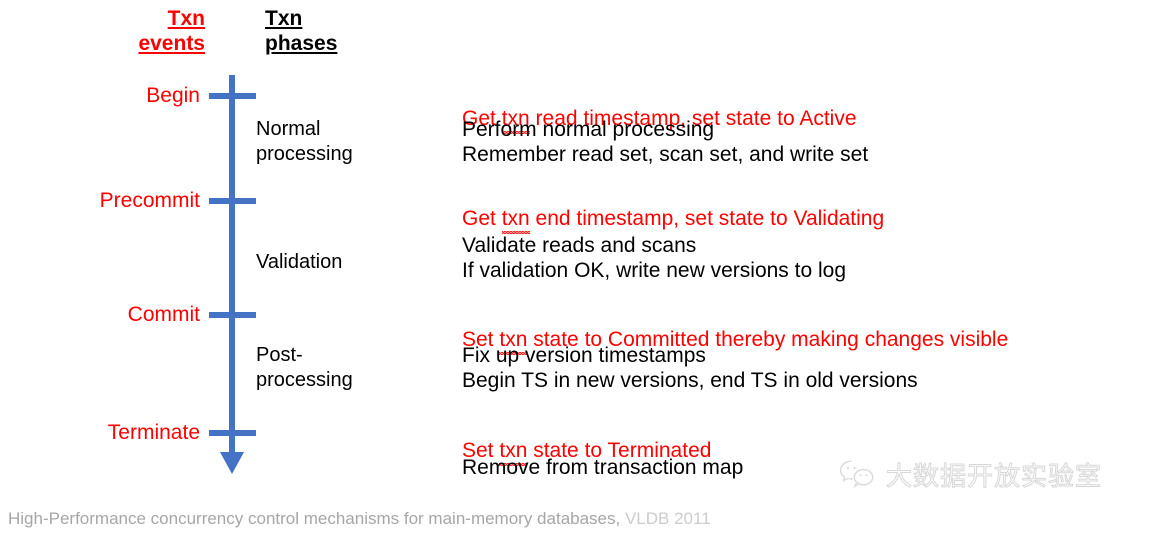  What do you see at coordinates (232, 315) in the screenshot?
I see `tick-mark-commit` at bounding box center [232, 315].